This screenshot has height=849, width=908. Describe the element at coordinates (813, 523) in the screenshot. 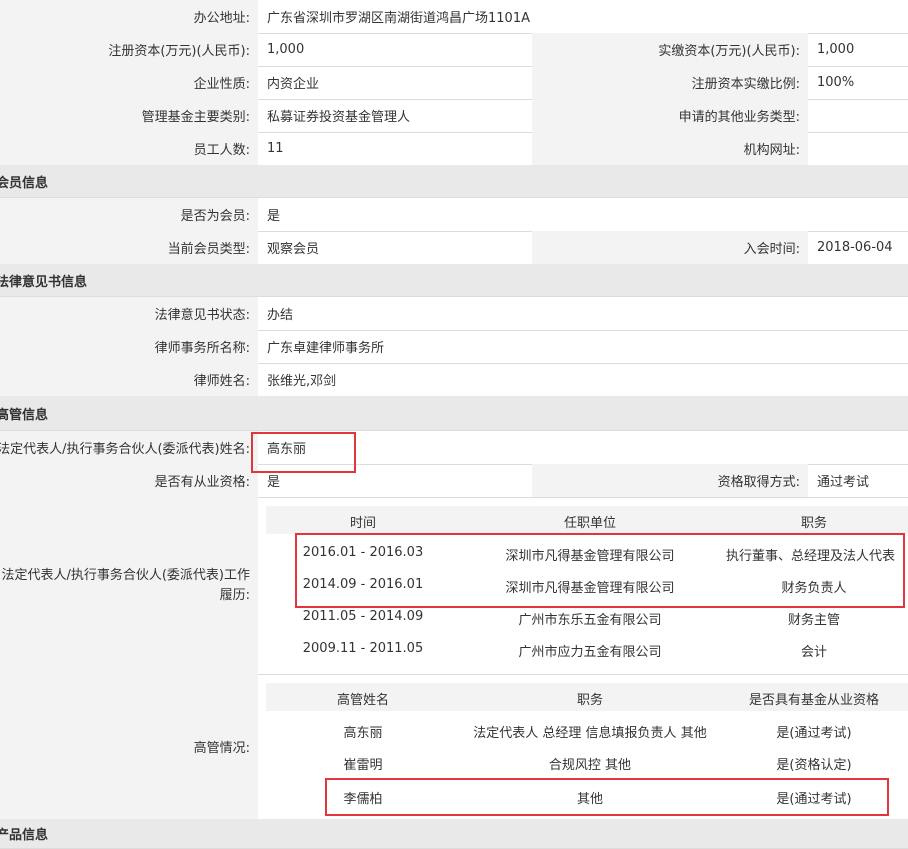

I see `history-header-role: 职务` at that location.